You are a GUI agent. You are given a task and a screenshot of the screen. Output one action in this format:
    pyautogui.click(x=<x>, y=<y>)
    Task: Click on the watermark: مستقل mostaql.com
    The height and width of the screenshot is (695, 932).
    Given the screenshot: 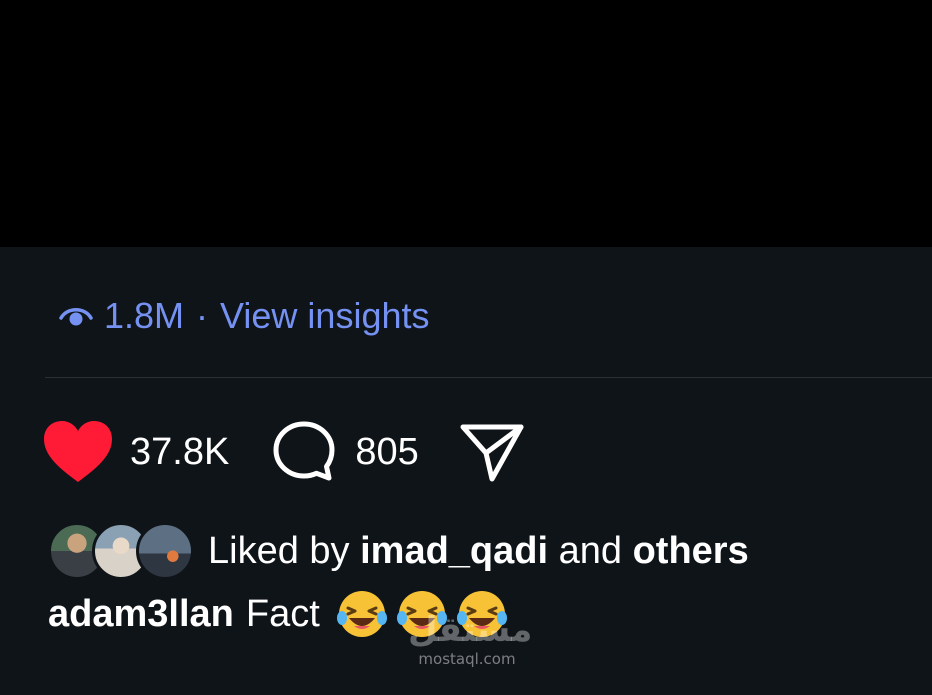 What is the action you would take?
    pyautogui.click(x=470, y=639)
    